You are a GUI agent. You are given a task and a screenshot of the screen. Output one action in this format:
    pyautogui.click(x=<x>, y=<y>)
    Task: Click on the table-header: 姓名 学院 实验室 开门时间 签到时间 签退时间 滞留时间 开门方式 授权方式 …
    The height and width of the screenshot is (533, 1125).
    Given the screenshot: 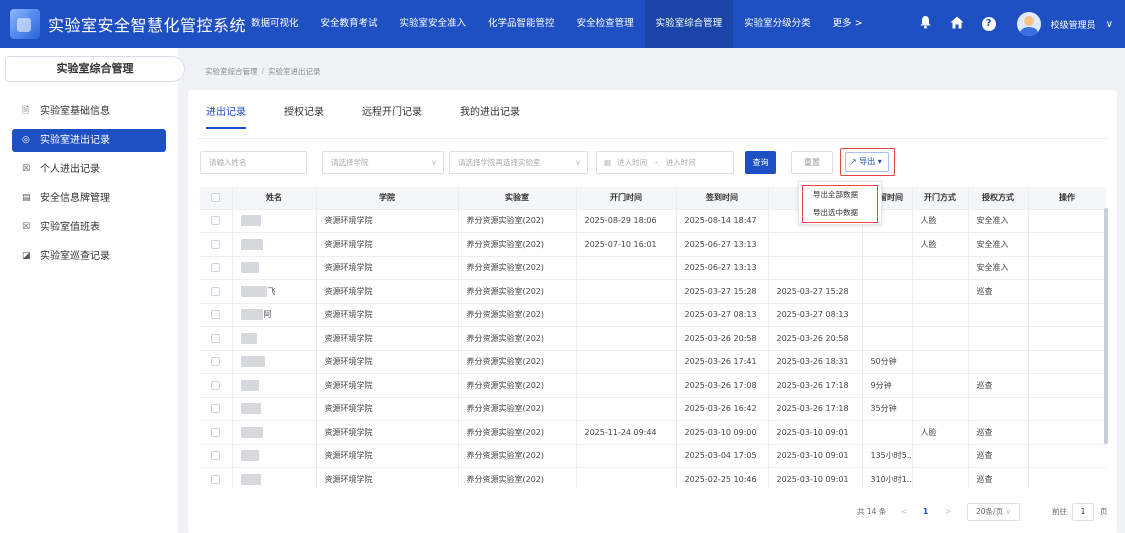 What is the action you would take?
    pyautogui.click(x=653, y=198)
    